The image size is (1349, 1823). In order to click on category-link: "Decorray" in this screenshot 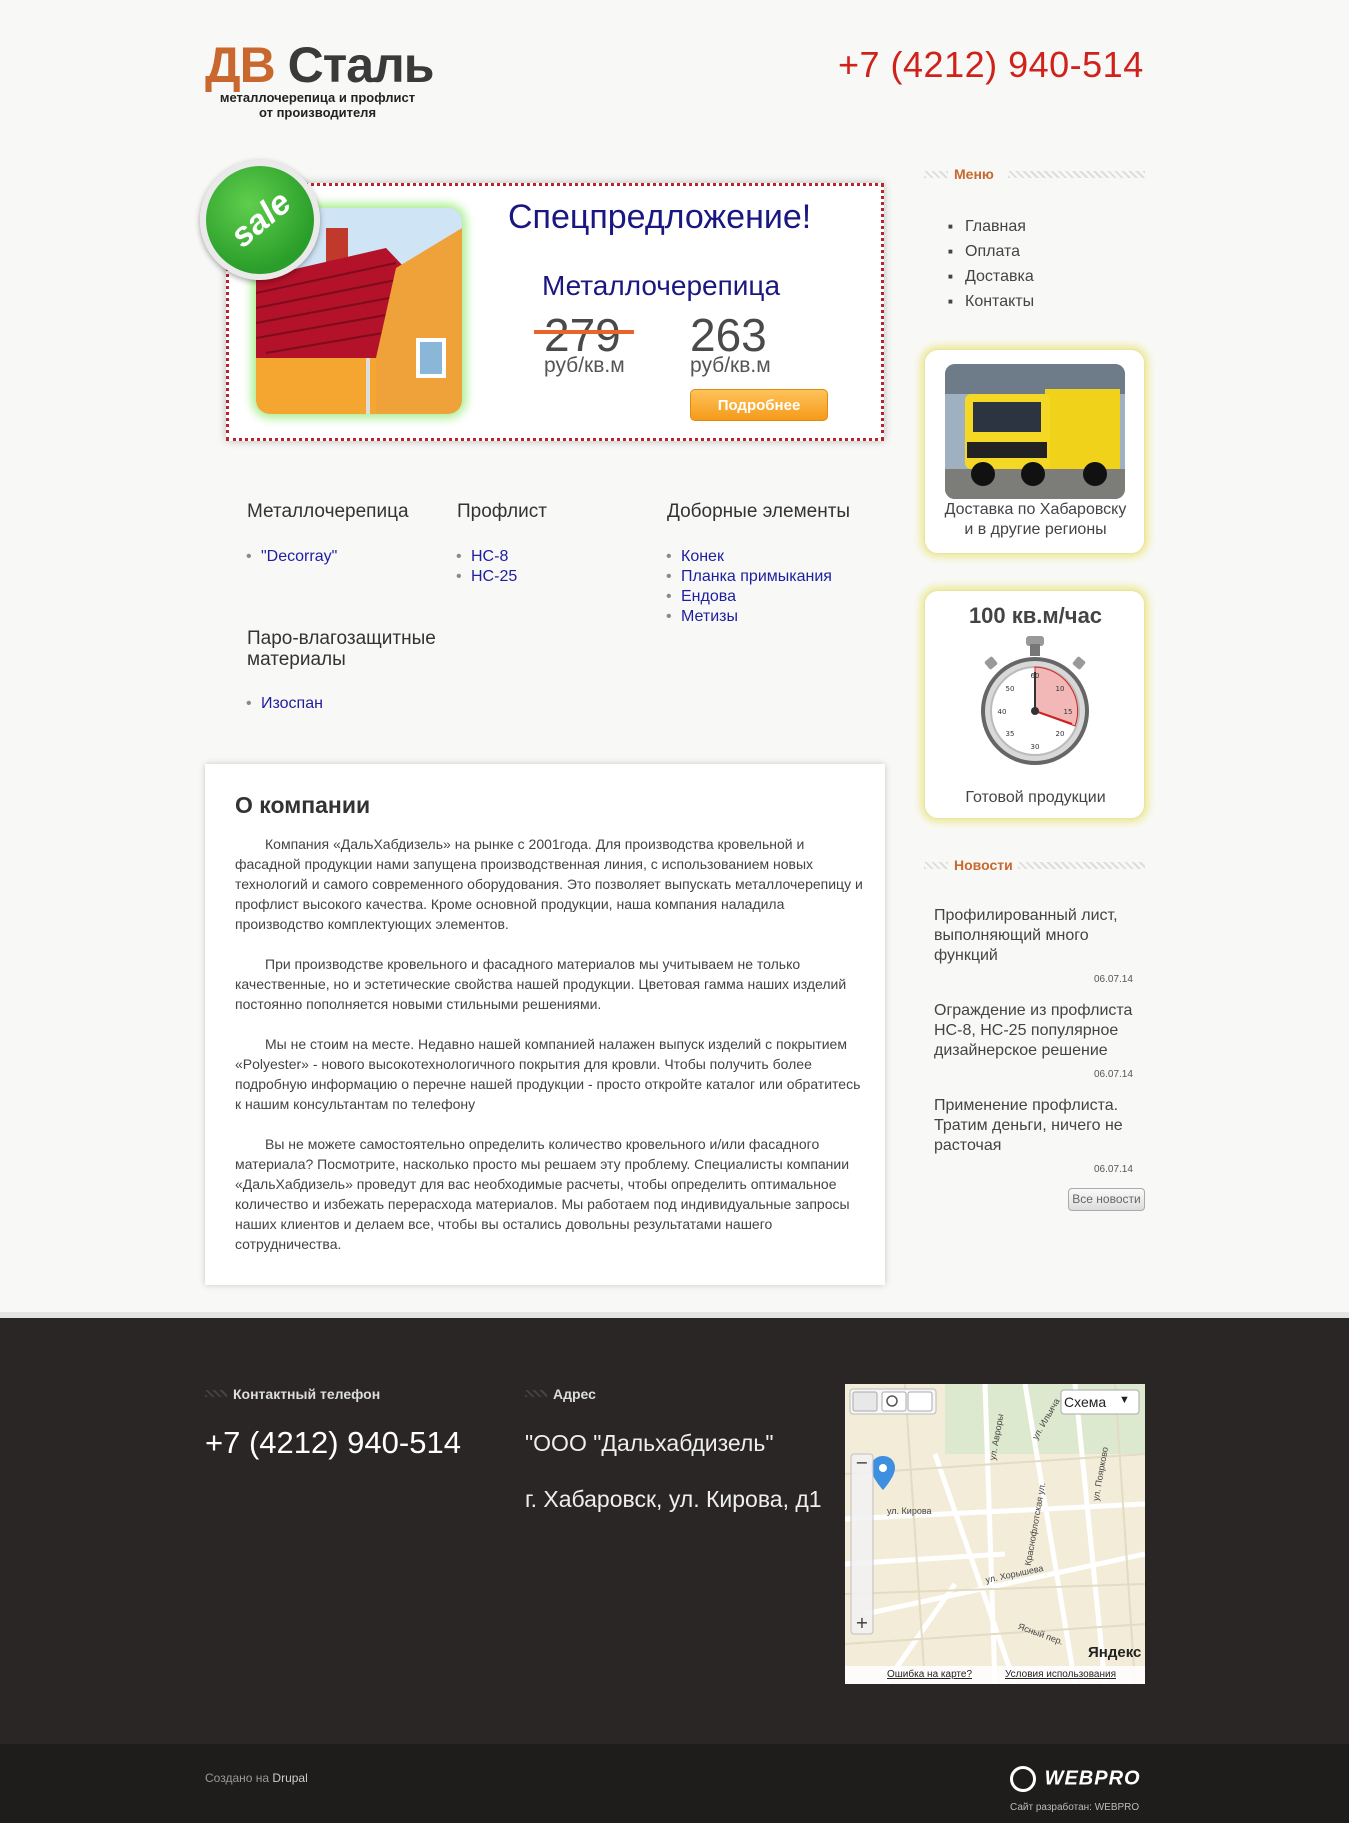, I will do `click(291, 557)`.